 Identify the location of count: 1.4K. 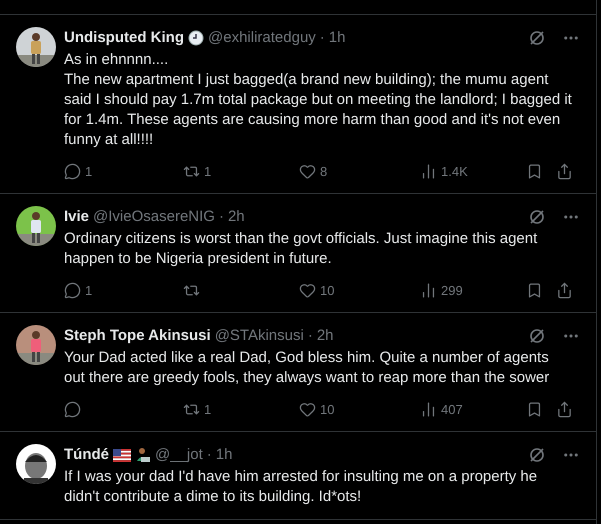
(454, 171).